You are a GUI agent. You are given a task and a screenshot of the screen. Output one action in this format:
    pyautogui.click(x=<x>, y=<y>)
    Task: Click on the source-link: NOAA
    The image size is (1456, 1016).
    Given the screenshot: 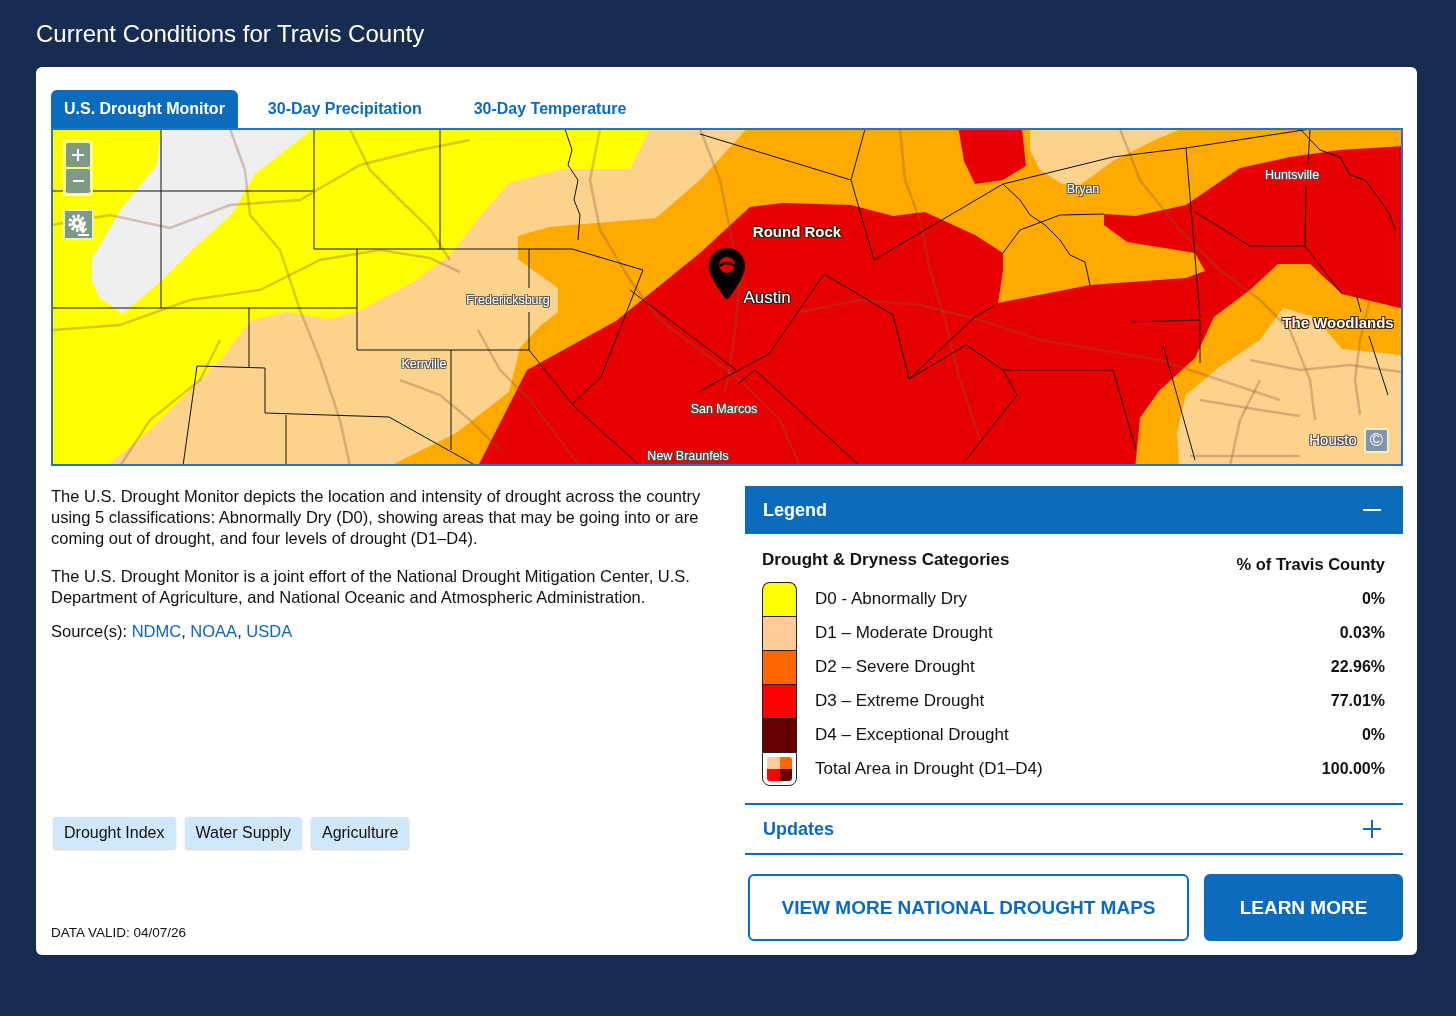 What is the action you would take?
    pyautogui.click(x=214, y=631)
    